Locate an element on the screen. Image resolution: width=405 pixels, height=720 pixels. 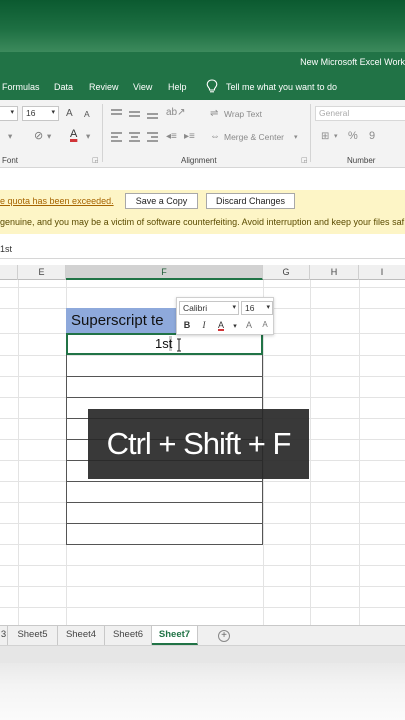
active-cell-text: 1st is located at coordinates (164, 343).